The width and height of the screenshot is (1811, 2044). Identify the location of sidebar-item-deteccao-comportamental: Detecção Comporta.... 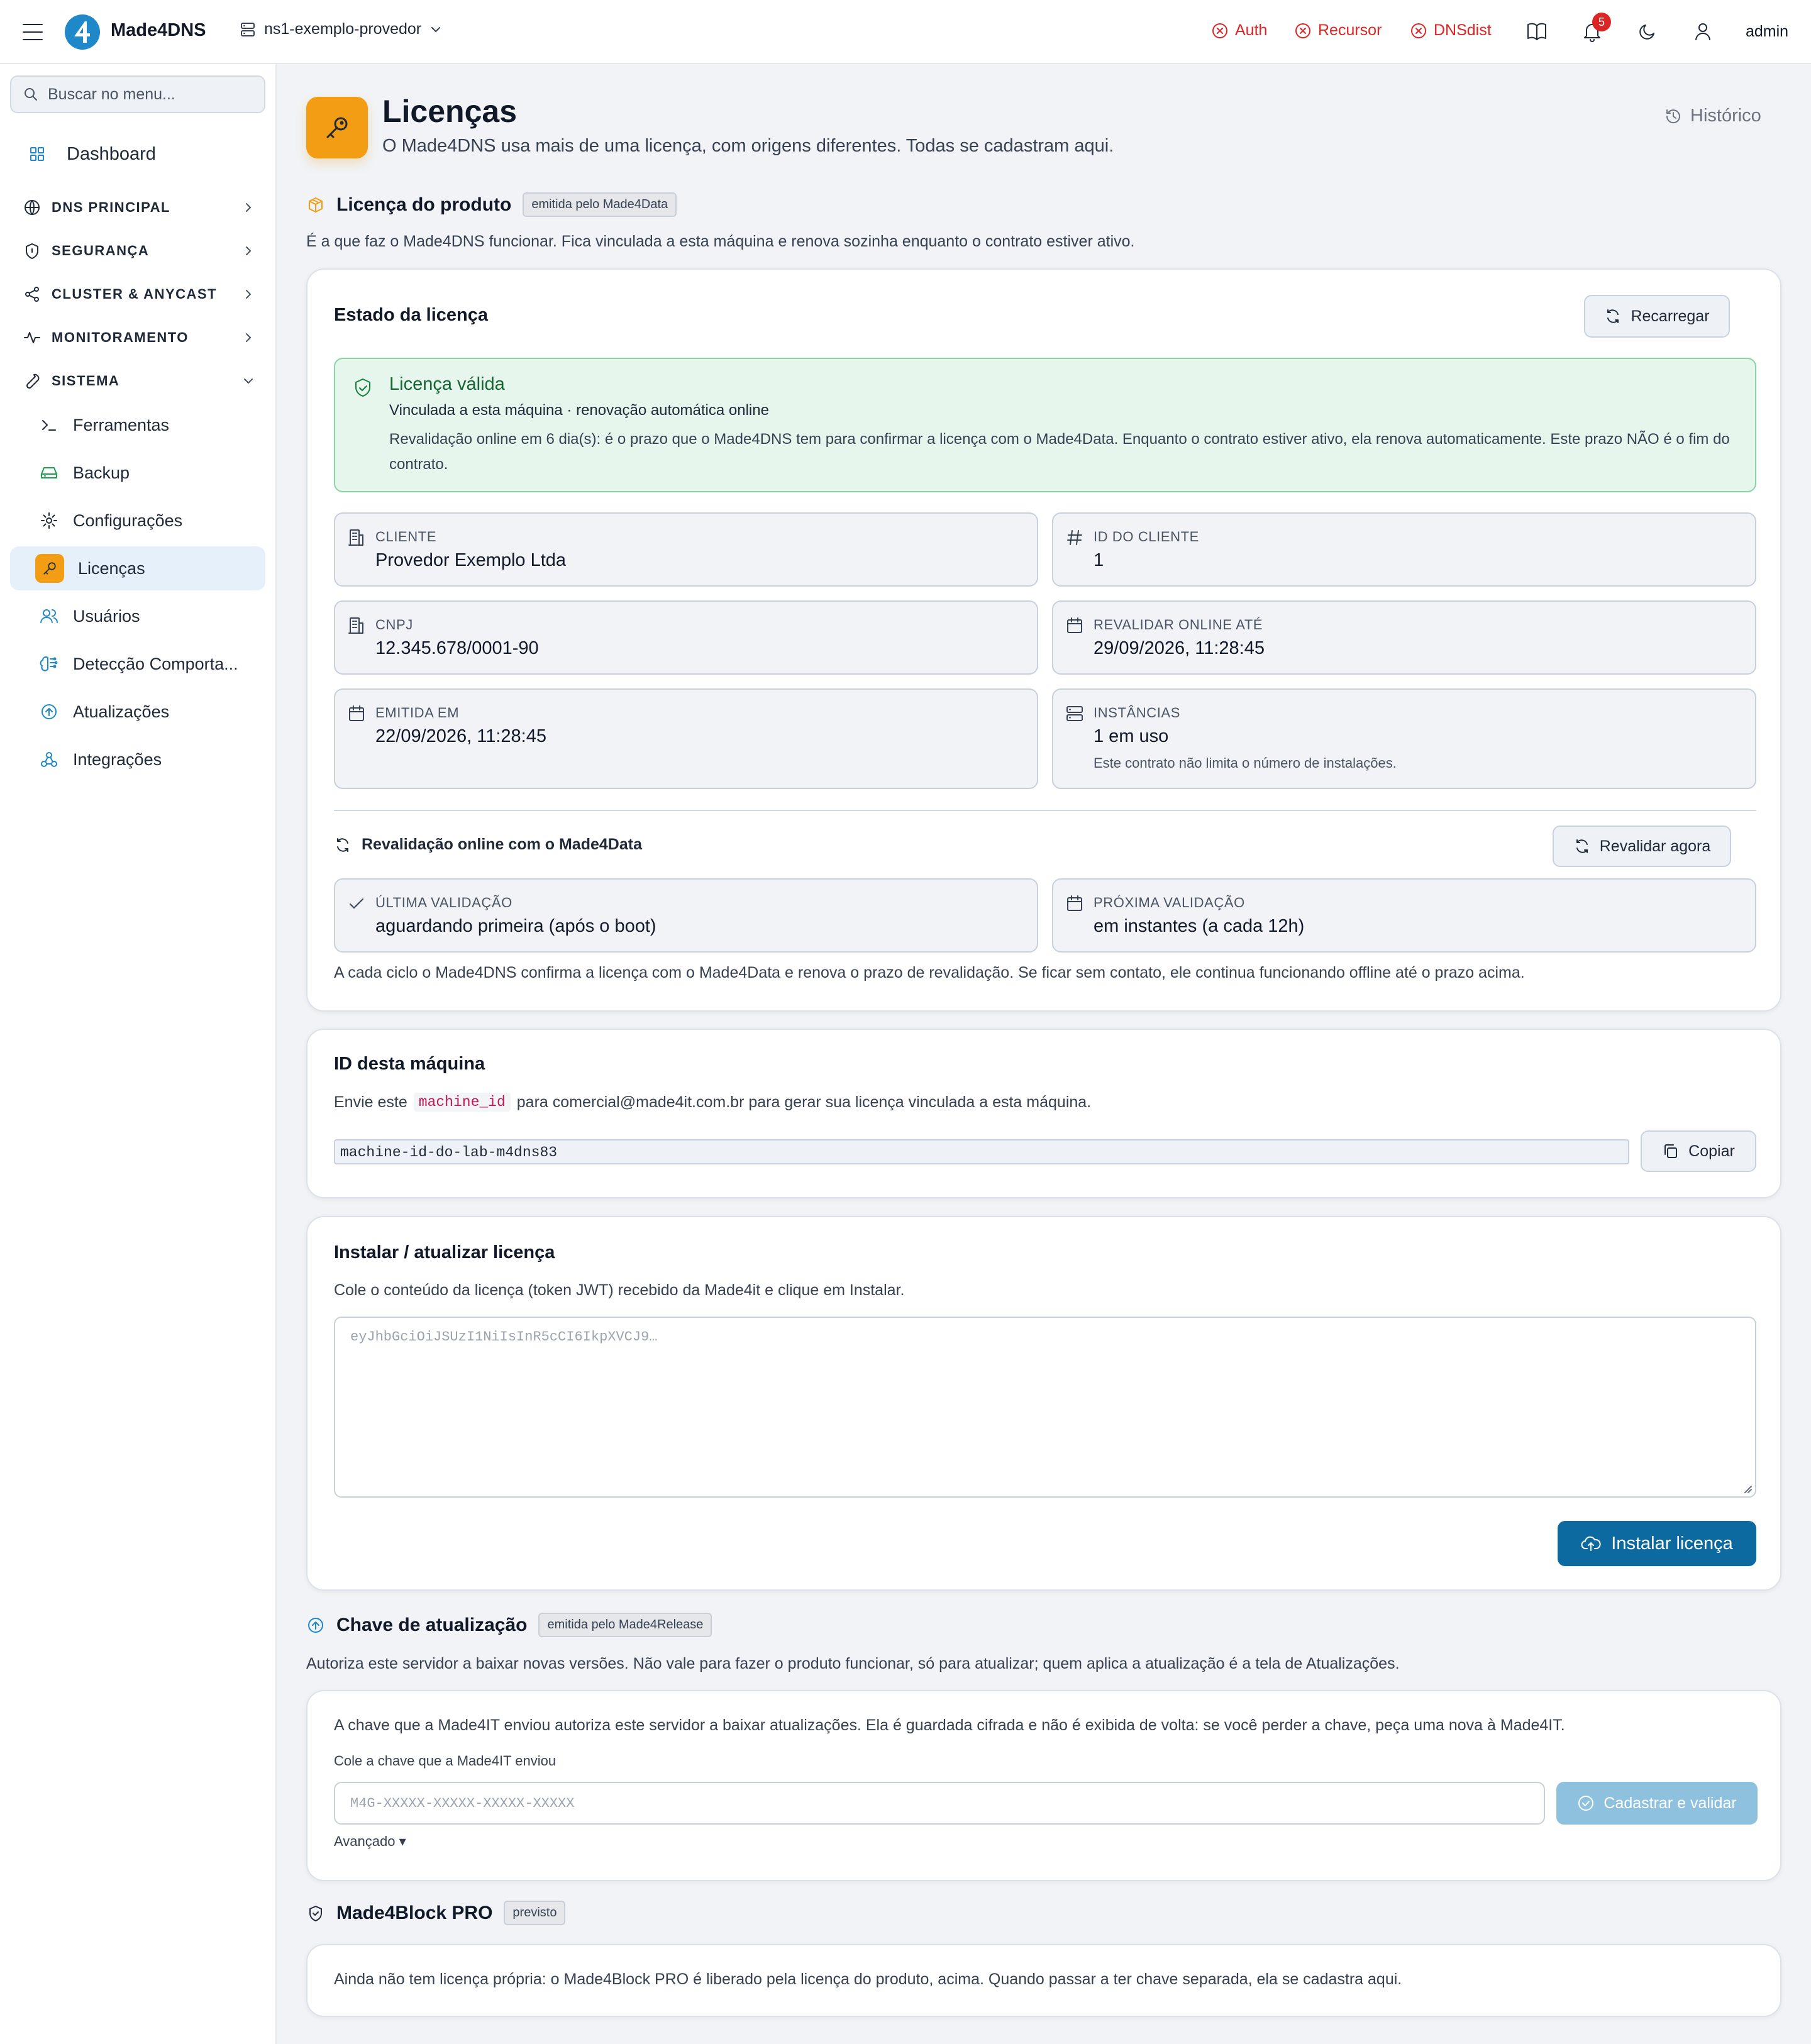
(138, 664).